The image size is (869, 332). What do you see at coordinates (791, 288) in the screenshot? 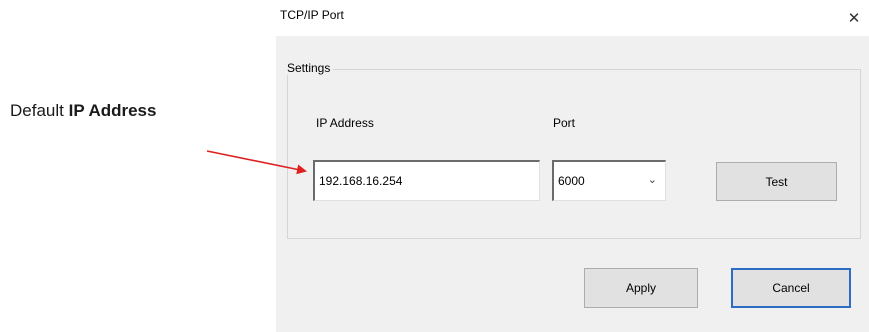
I see `cancel-button: Cancel` at bounding box center [791, 288].